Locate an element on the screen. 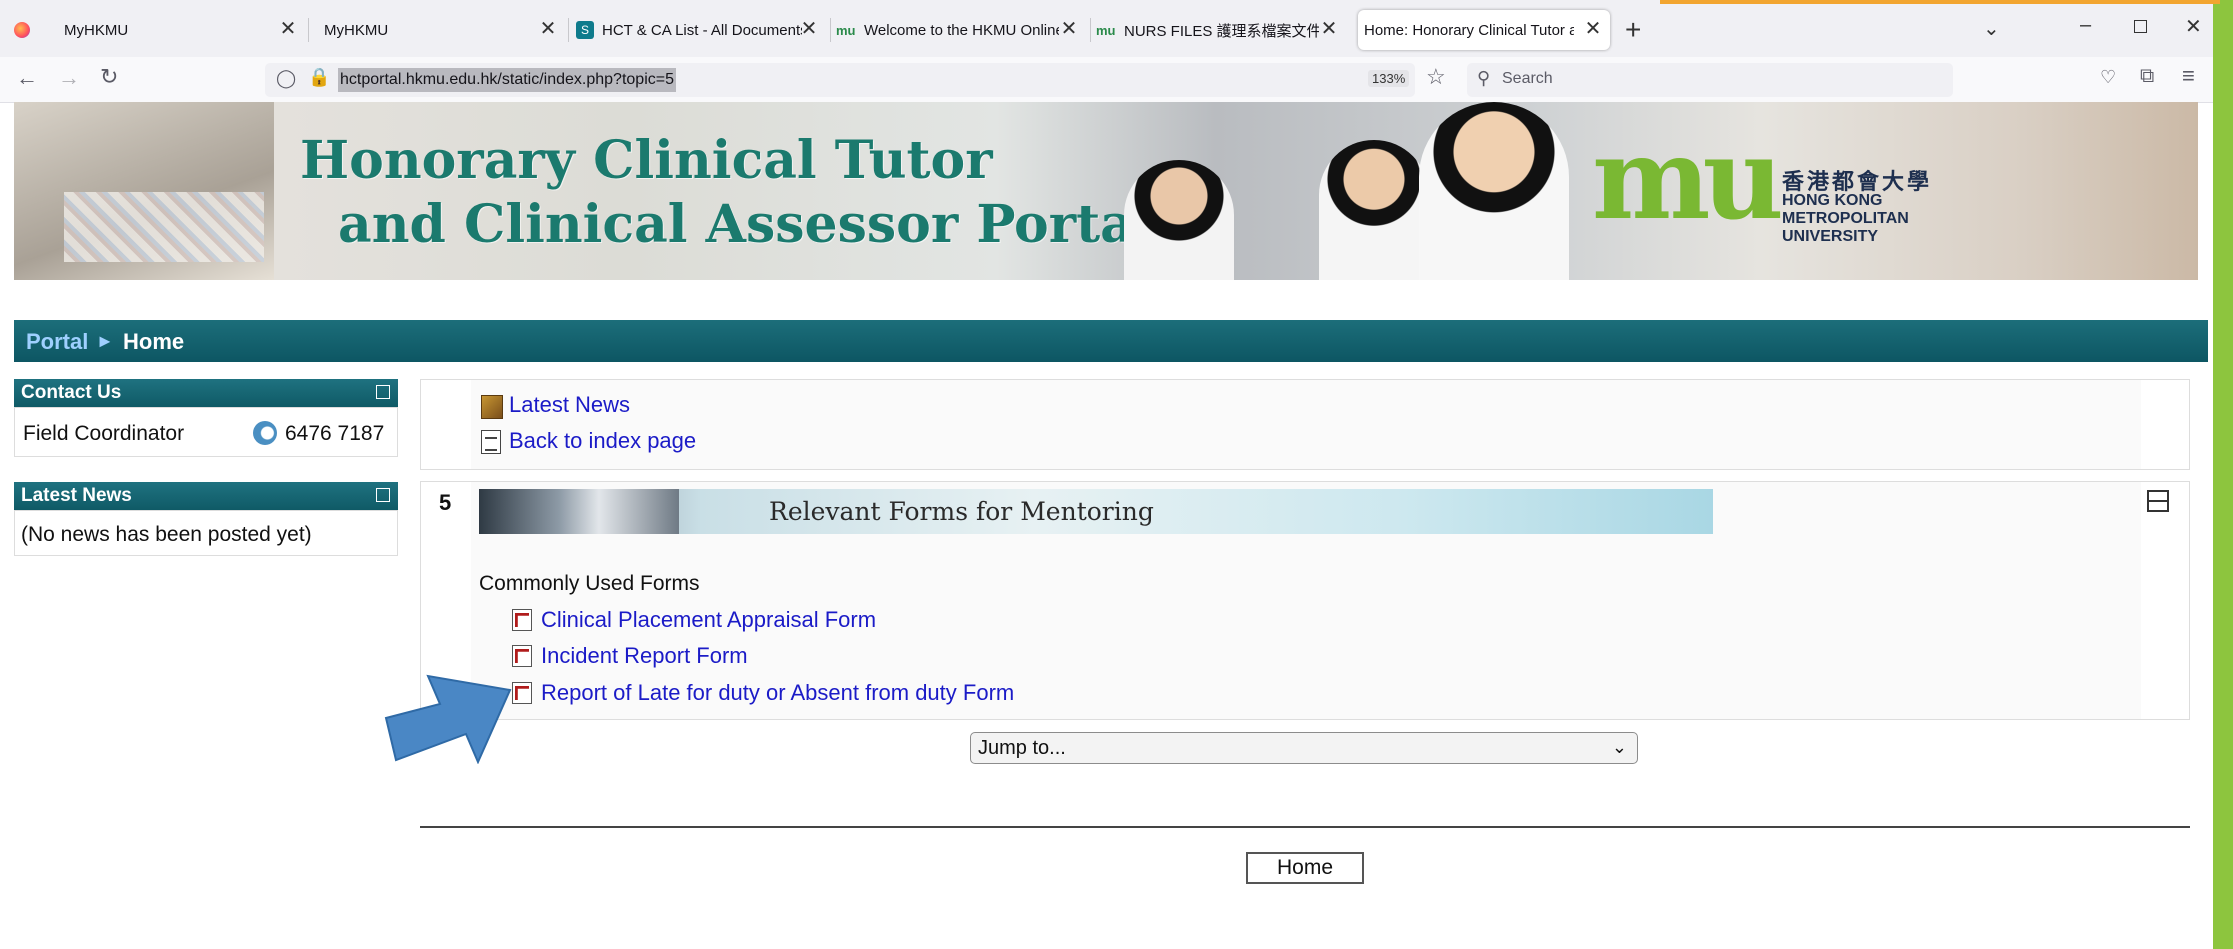 The height and width of the screenshot is (949, 2233). tab-title: NURS FILES 護理系檔案文件發佈 is located at coordinates (1221, 31).